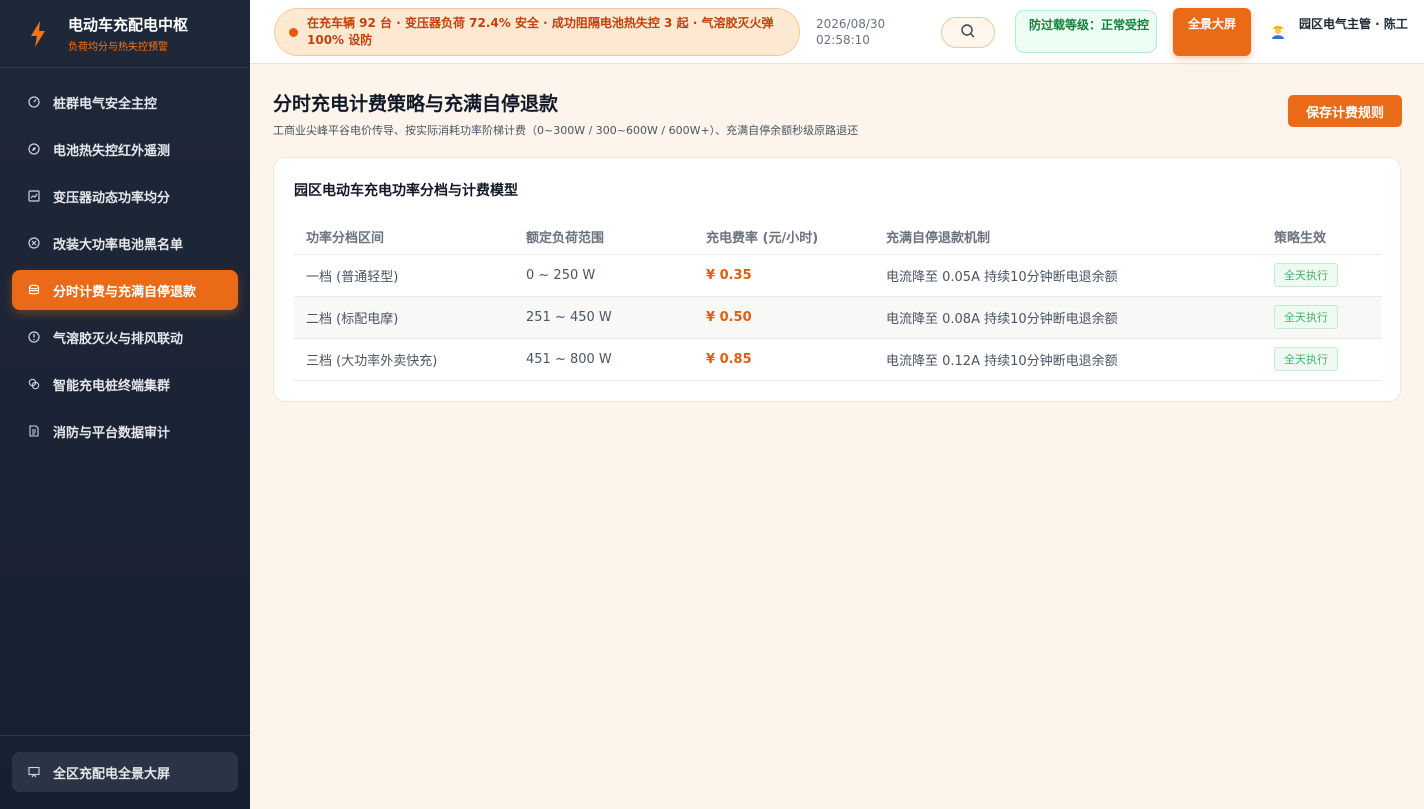 Image resolution: width=1424 pixels, height=809 pixels. Describe the element at coordinates (843, 40) in the screenshot. I see `clock-time: 02:58:10` at that location.